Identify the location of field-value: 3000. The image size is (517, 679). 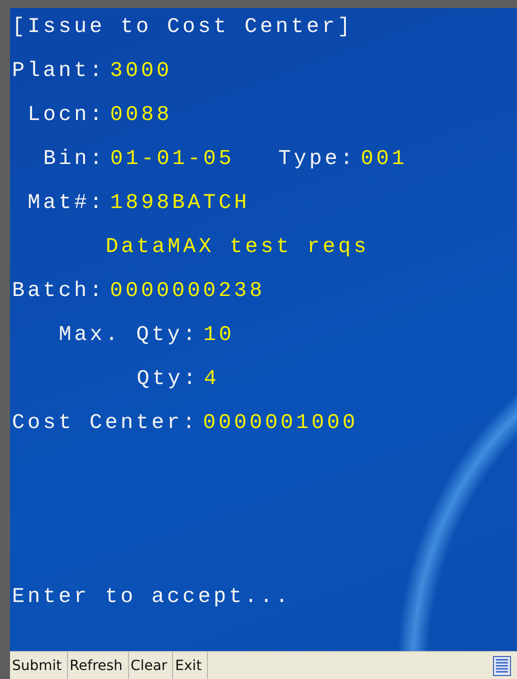
(141, 71).